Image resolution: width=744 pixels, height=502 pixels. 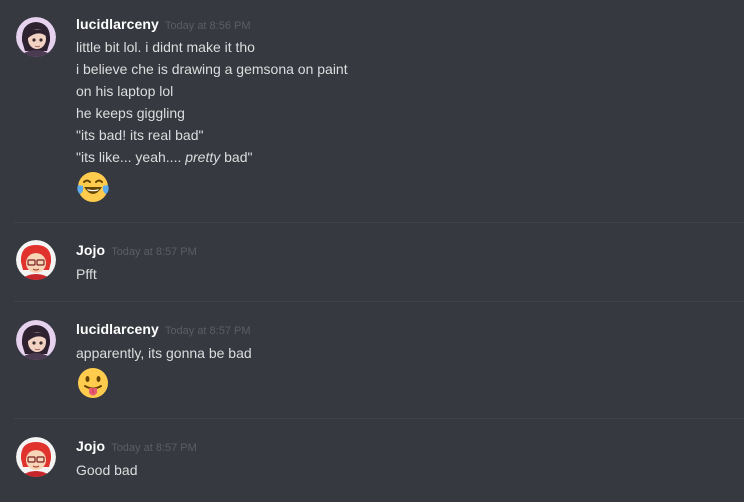 What do you see at coordinates (165, 47) in the screenshot?
I see `message-line: little bit lol. i didnt make it tho` at bounding box center [165, 47].